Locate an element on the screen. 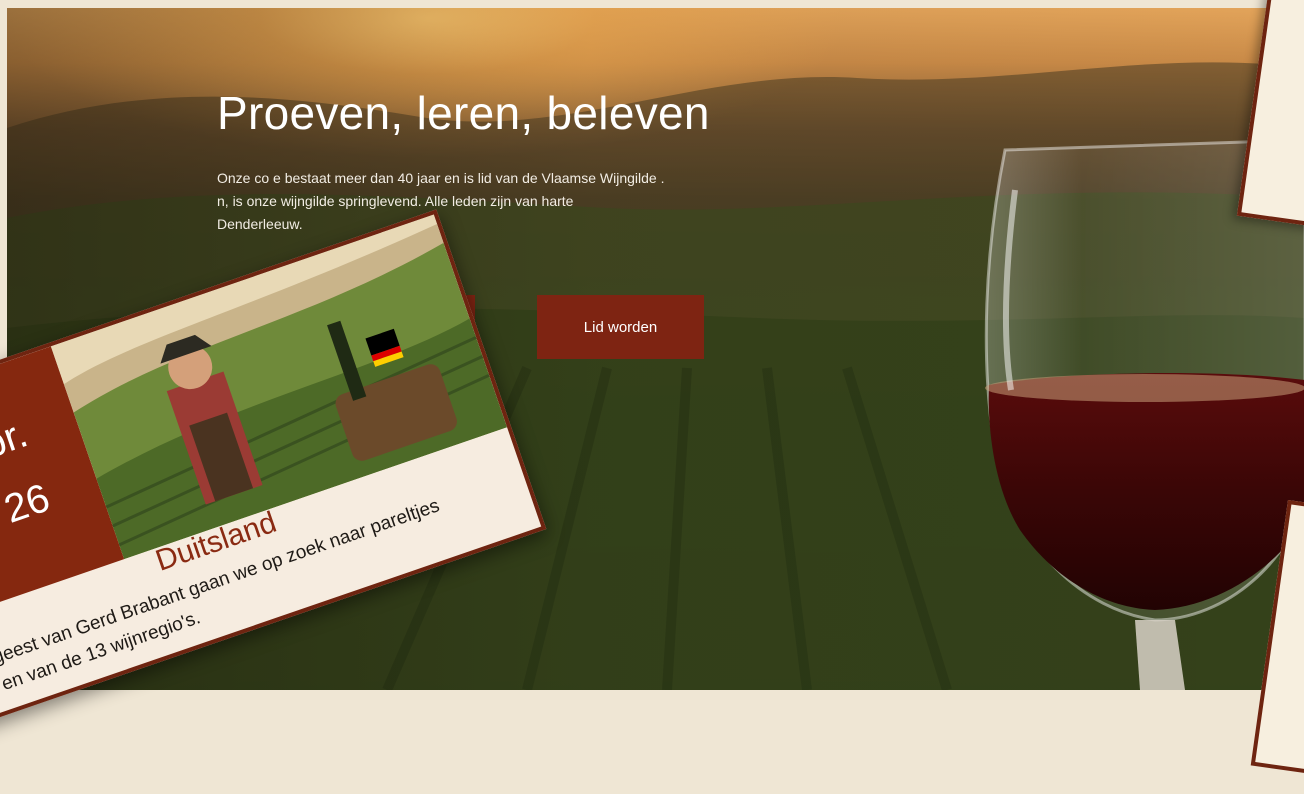  event-date-month: pr. is located at coordinates (17, 439).